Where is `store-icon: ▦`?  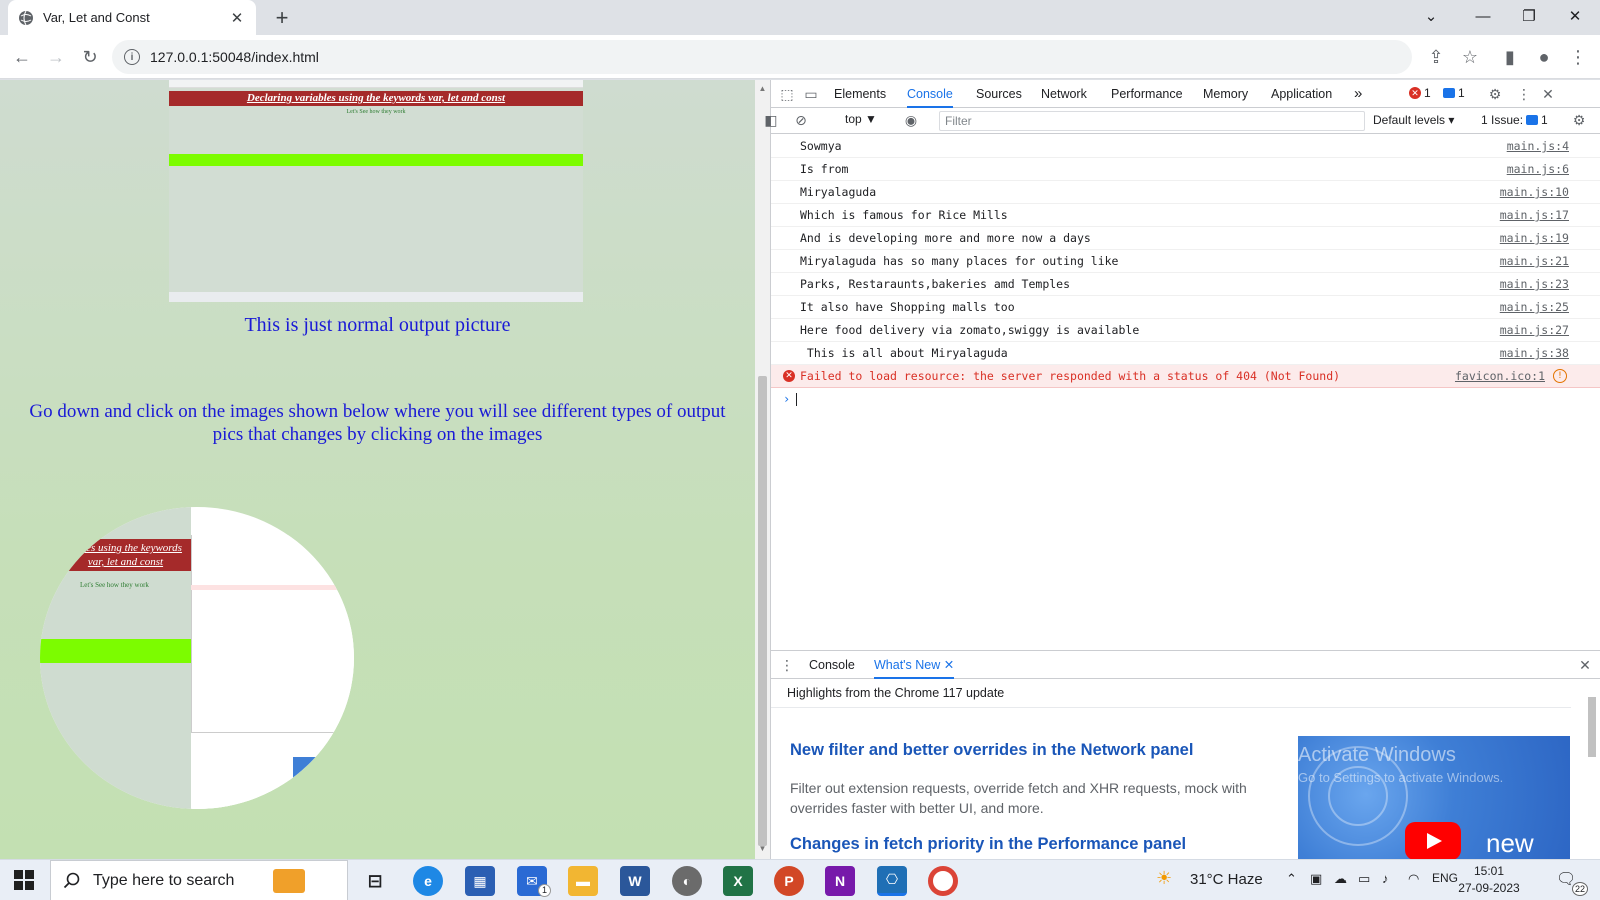 store-icon: ▦ is located at coordinates (480, 881).